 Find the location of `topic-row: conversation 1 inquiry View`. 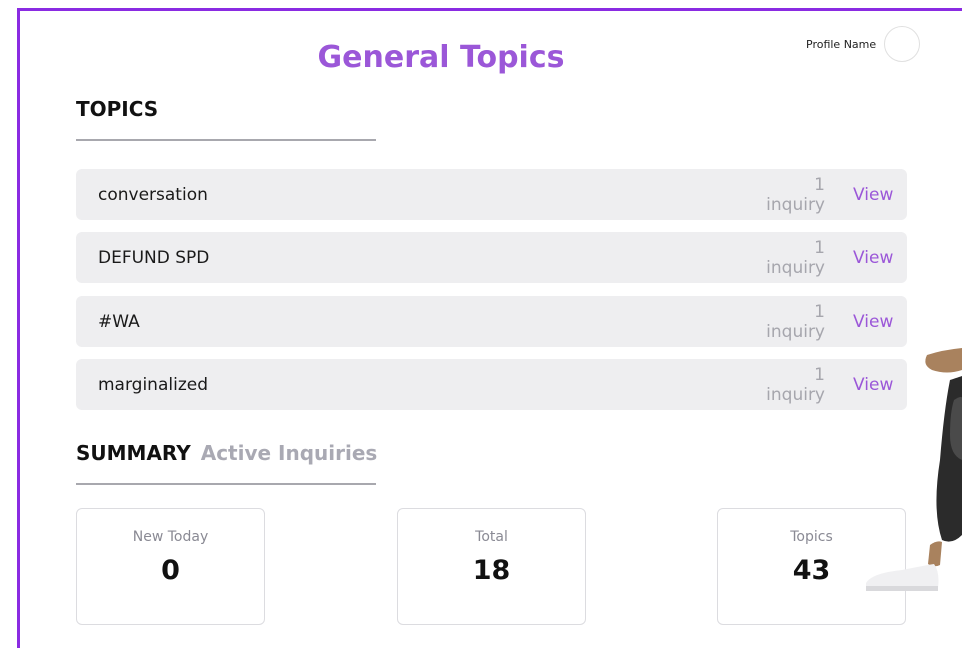

topic-row: conversation 1 inquiry View is located at coordinates (491, 194).